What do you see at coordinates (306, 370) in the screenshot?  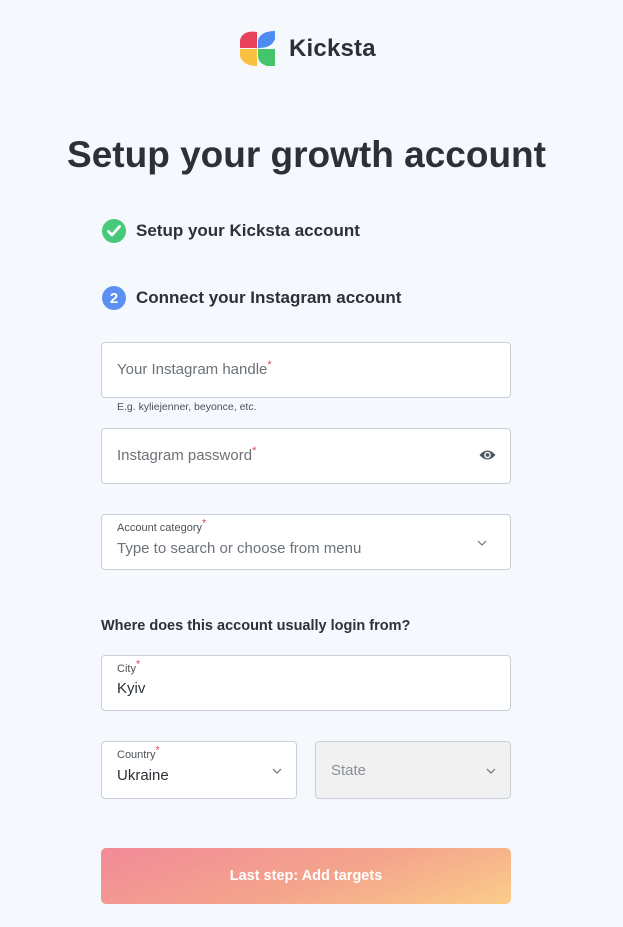 I see `instagram-handle-input: Your Instagram handle*` at bounding box center [306, 370].